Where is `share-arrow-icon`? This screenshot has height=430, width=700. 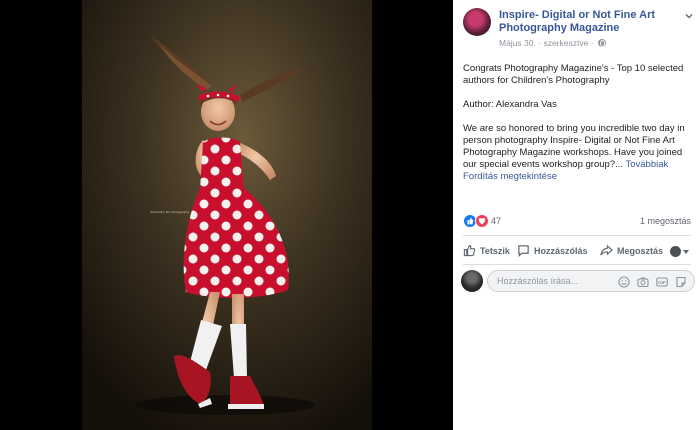
share-arrow-icon is located at coordinates (606, 250).